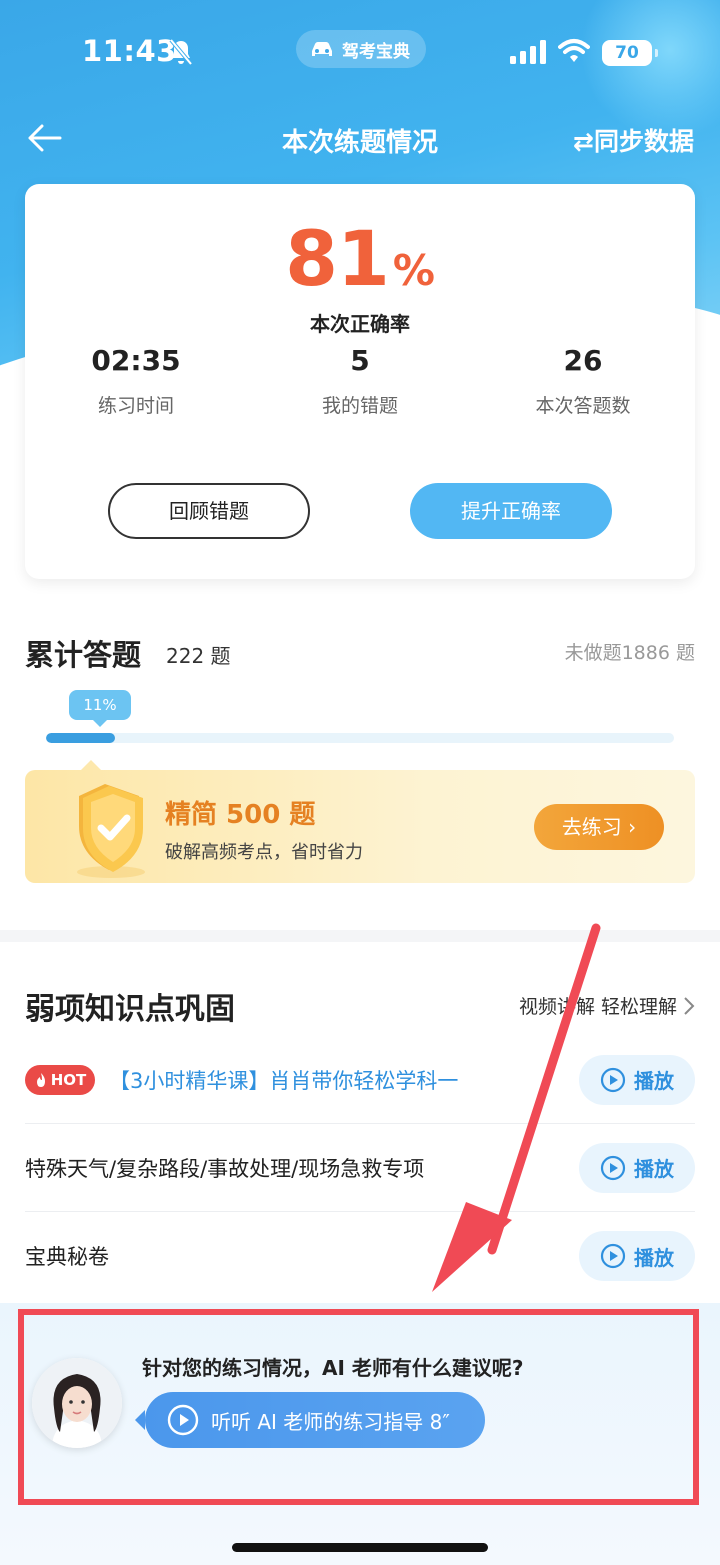 This screenshot has height=1565, width=720. What do you see at coordinates (67, 1257) in the screenshot?
I see `list-item-label: 宝典秘卷` at bounding box center [67, 1257].